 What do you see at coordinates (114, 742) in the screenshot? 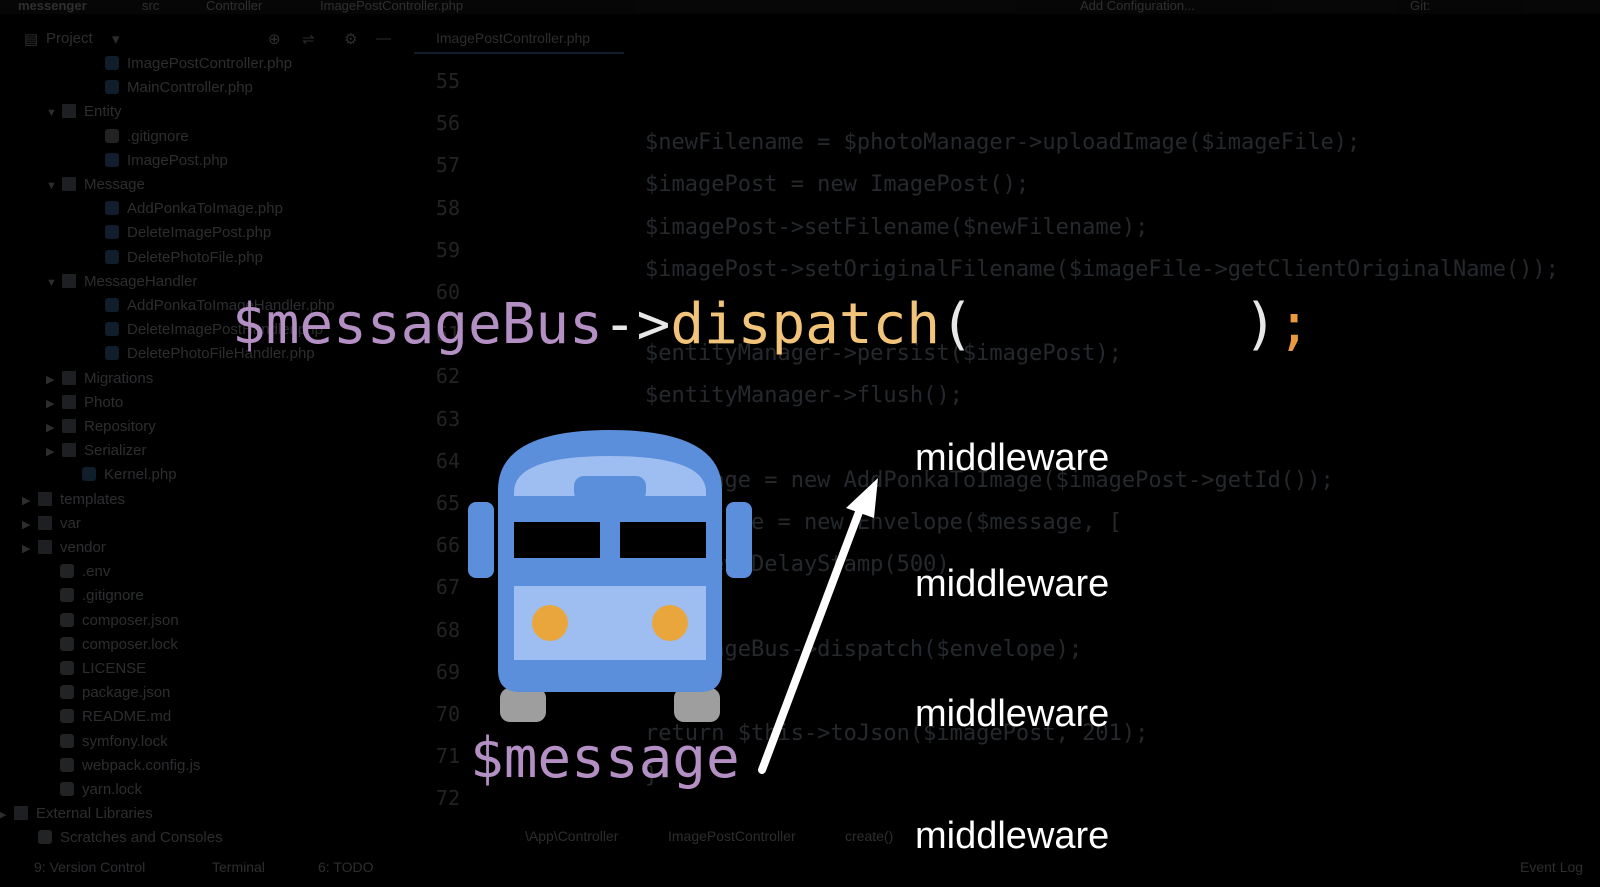
I see `tree-item: symfony.lock` at bounding box center [114, 742].